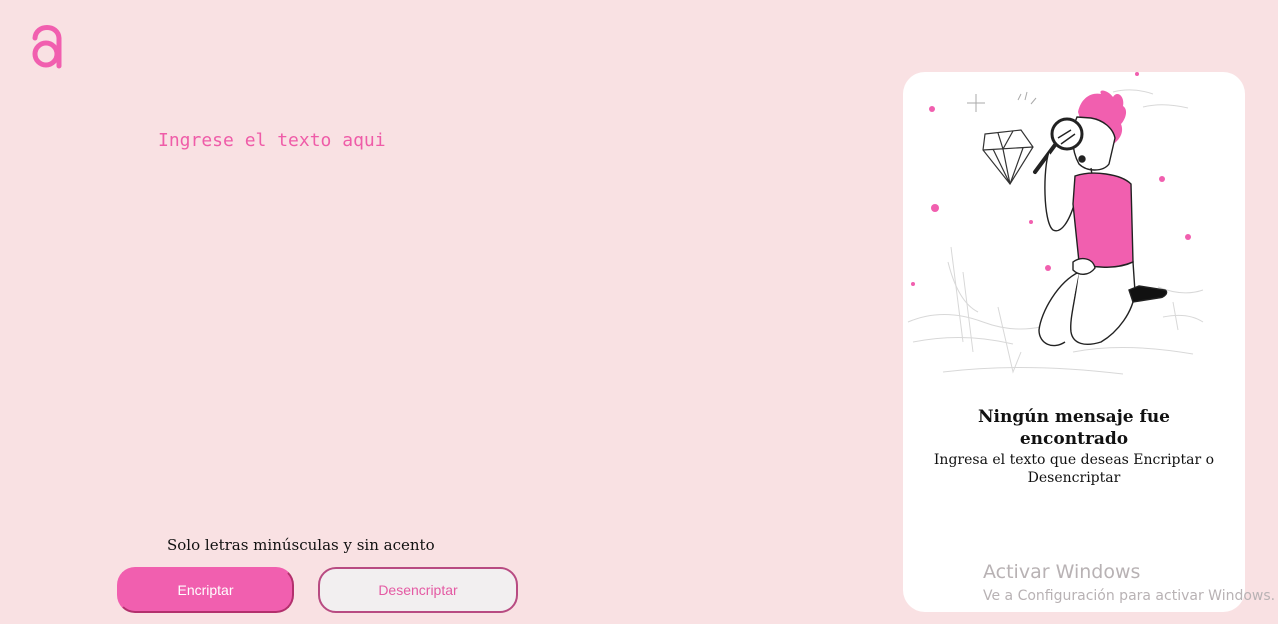  I want to click on decrypt-button-label: Desencriptar, so click(418, 590).